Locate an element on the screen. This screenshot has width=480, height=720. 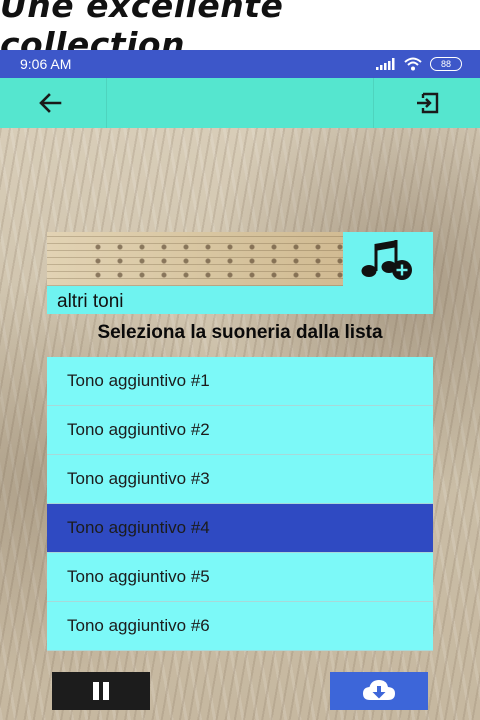
ringtone-item-3: Tono aggiuntivo #3 is located at coordinates (240, 479).